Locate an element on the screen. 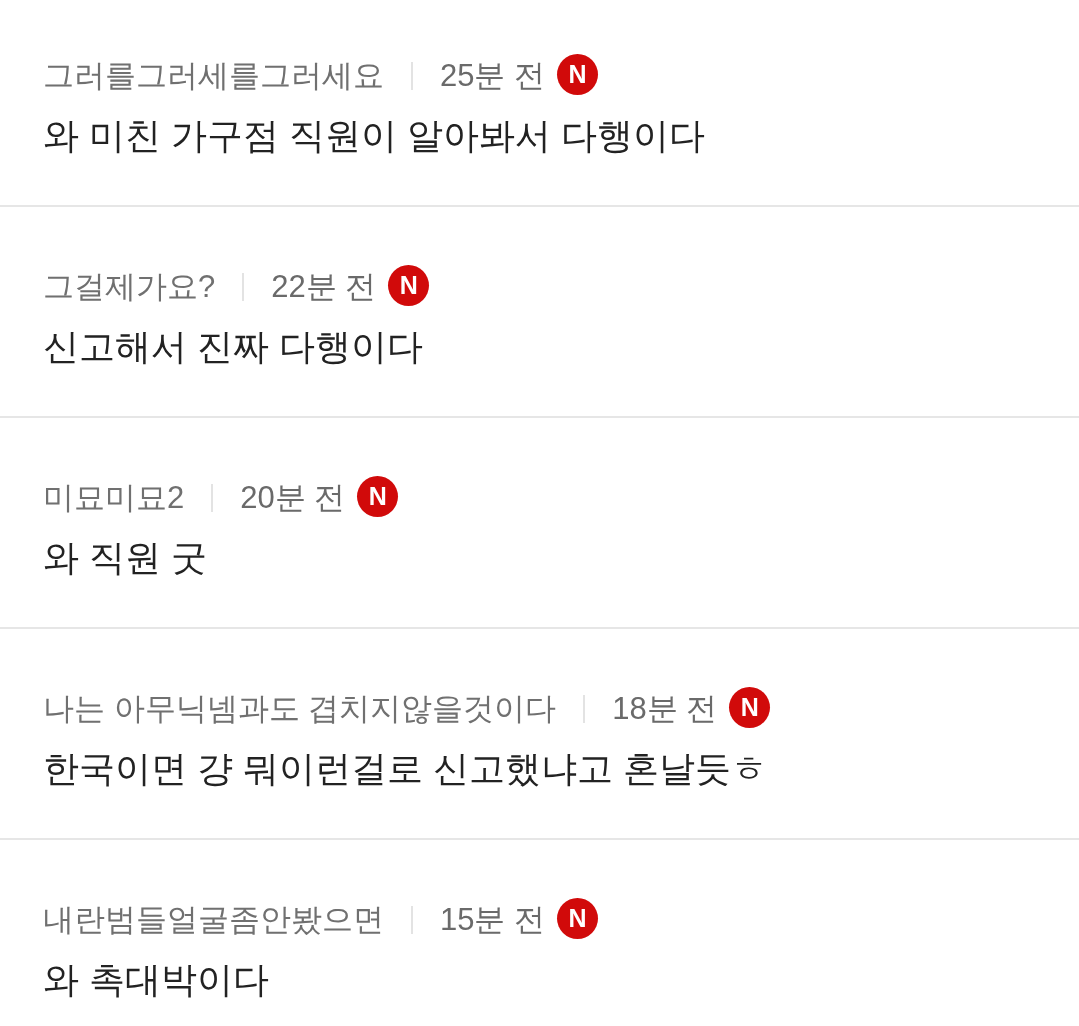  comment-time: 15분 전 is located at coordinates (493, 920).